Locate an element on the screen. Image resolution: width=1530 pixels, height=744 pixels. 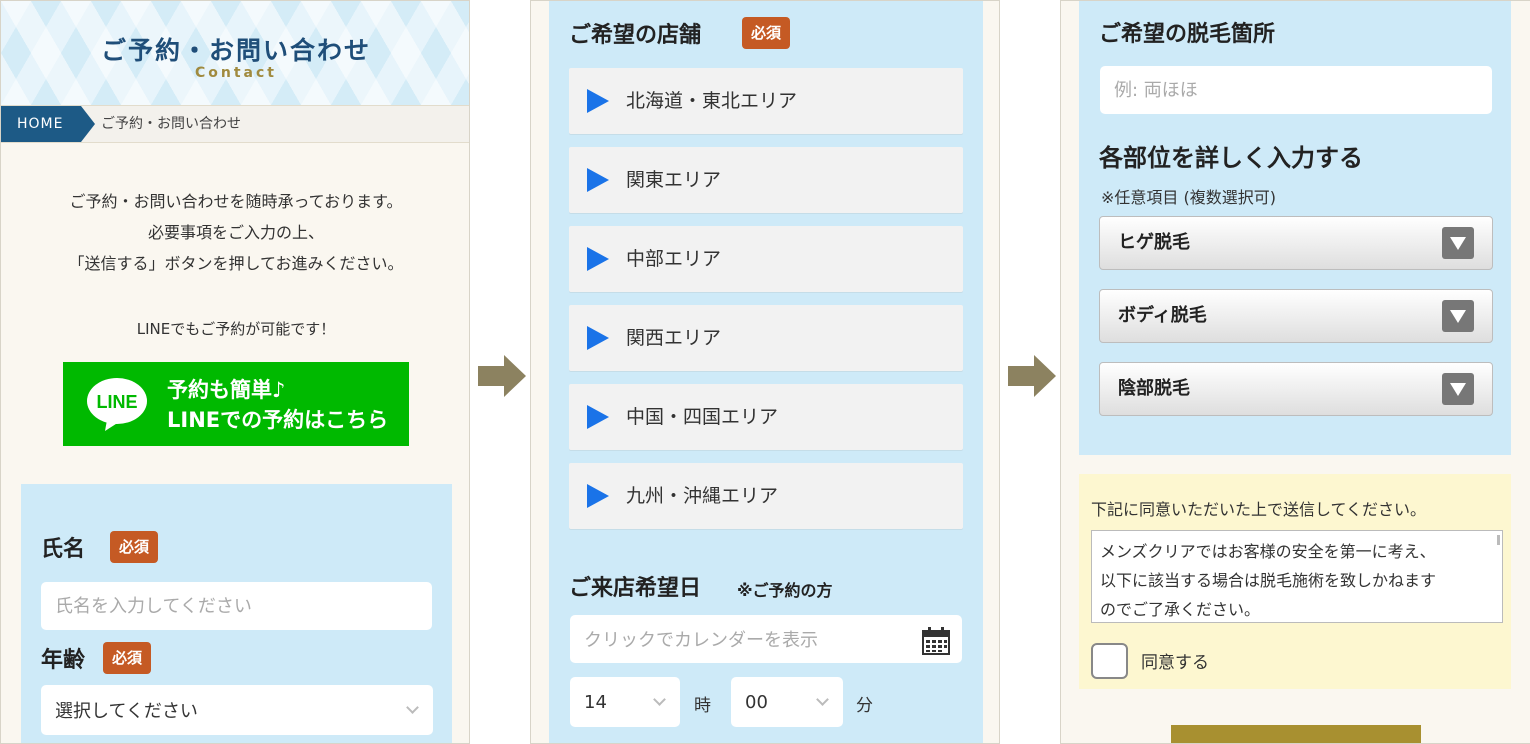
name-label: 氏名 is located at coordinates (63, 549).